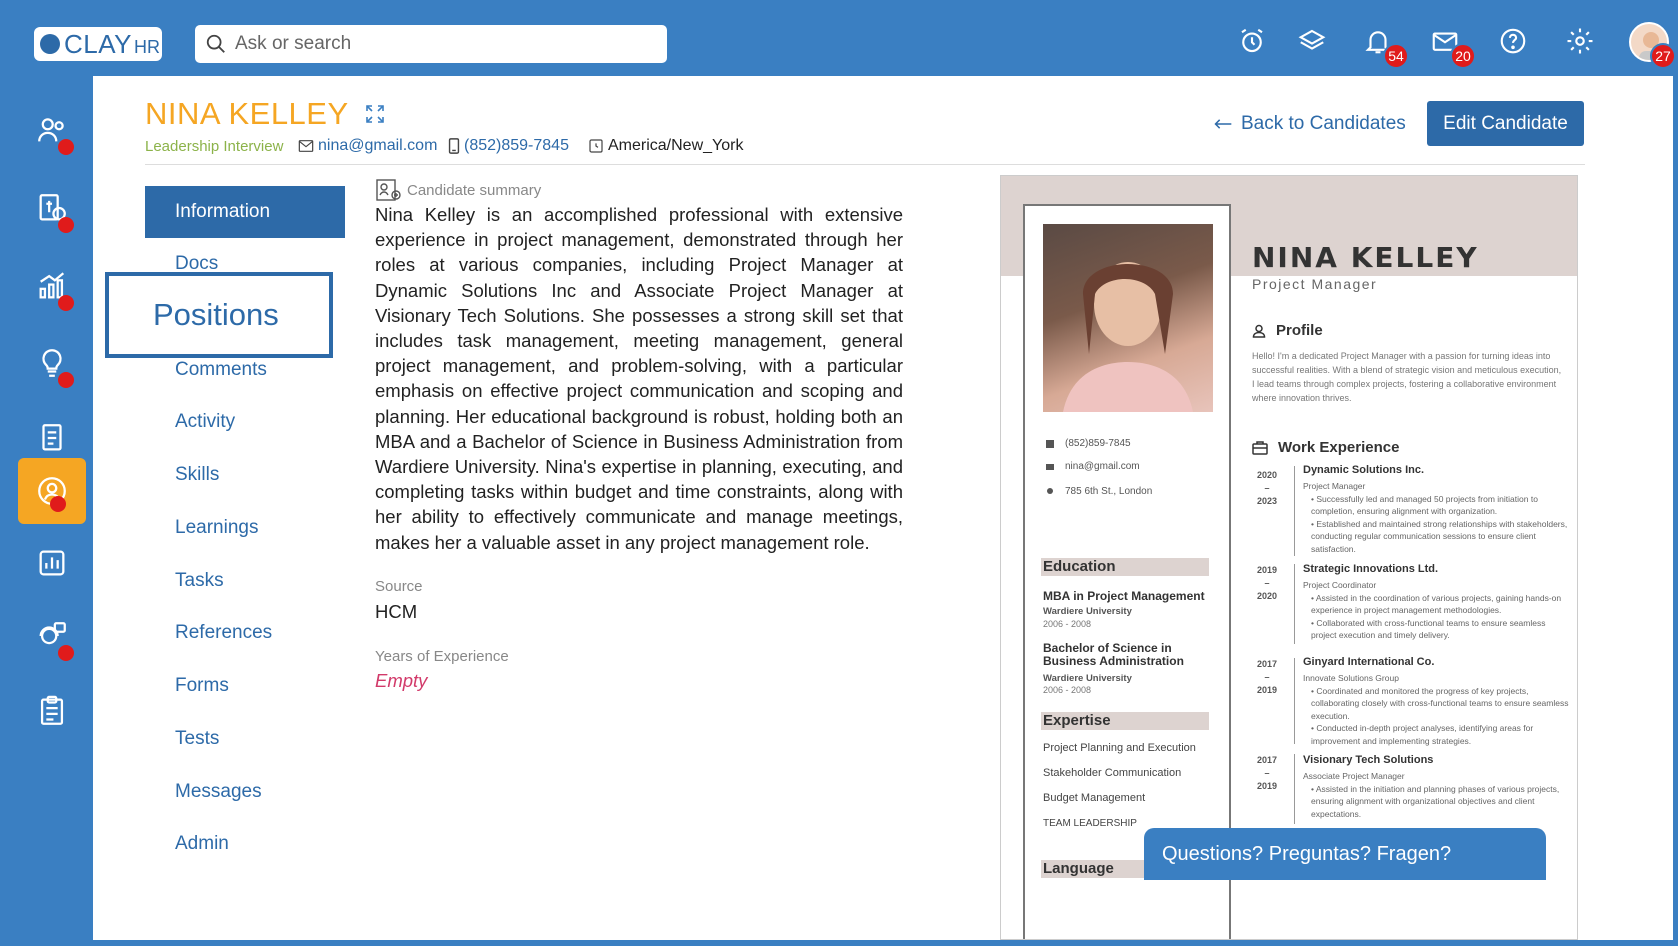 Image resolution: width=1678 pixels, height=946 pixels. I want to click on expertise-item: Project Planning and Execution, so click(1119, 748).